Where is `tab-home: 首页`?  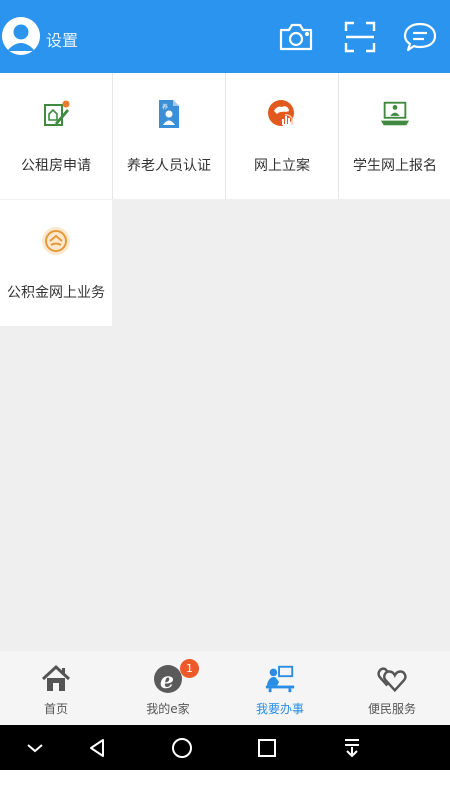 tab-home: 首页 is located at coordinates (56, 688).